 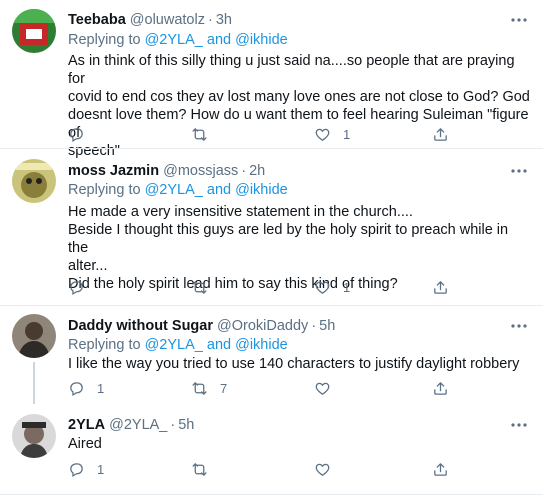 I want to click on author-handle: @oluwatolz, so click(x=167, y=20).